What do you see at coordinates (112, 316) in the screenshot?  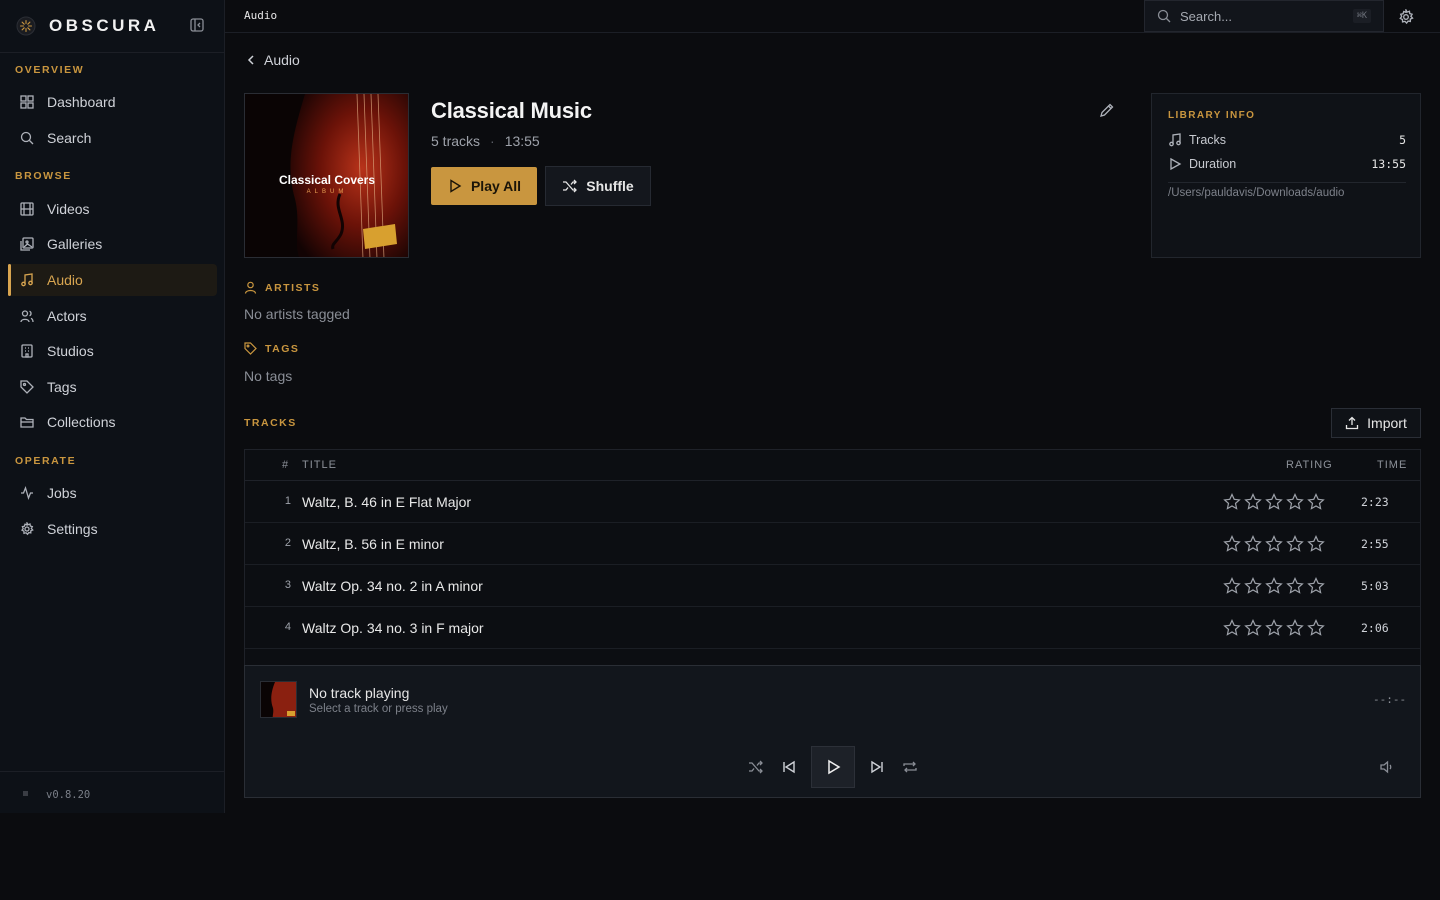 I see `sidebar-item-actors: Actors` at bounding box center [112, 316].